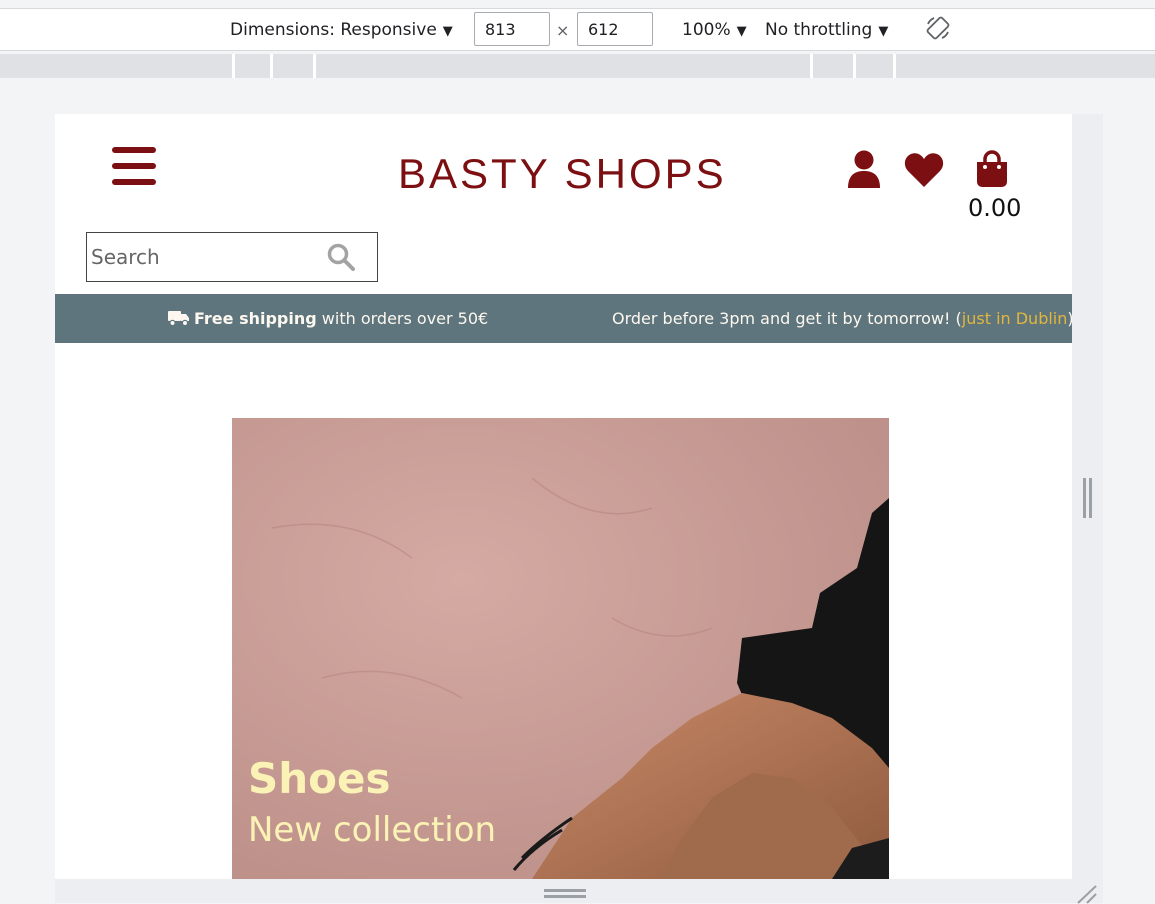 The height and width of the screenshot is (904, 1155). What do you see at coordinates (178, 318) in the screenshot?
I see `truck-icon` at bounding box center [178, 318].